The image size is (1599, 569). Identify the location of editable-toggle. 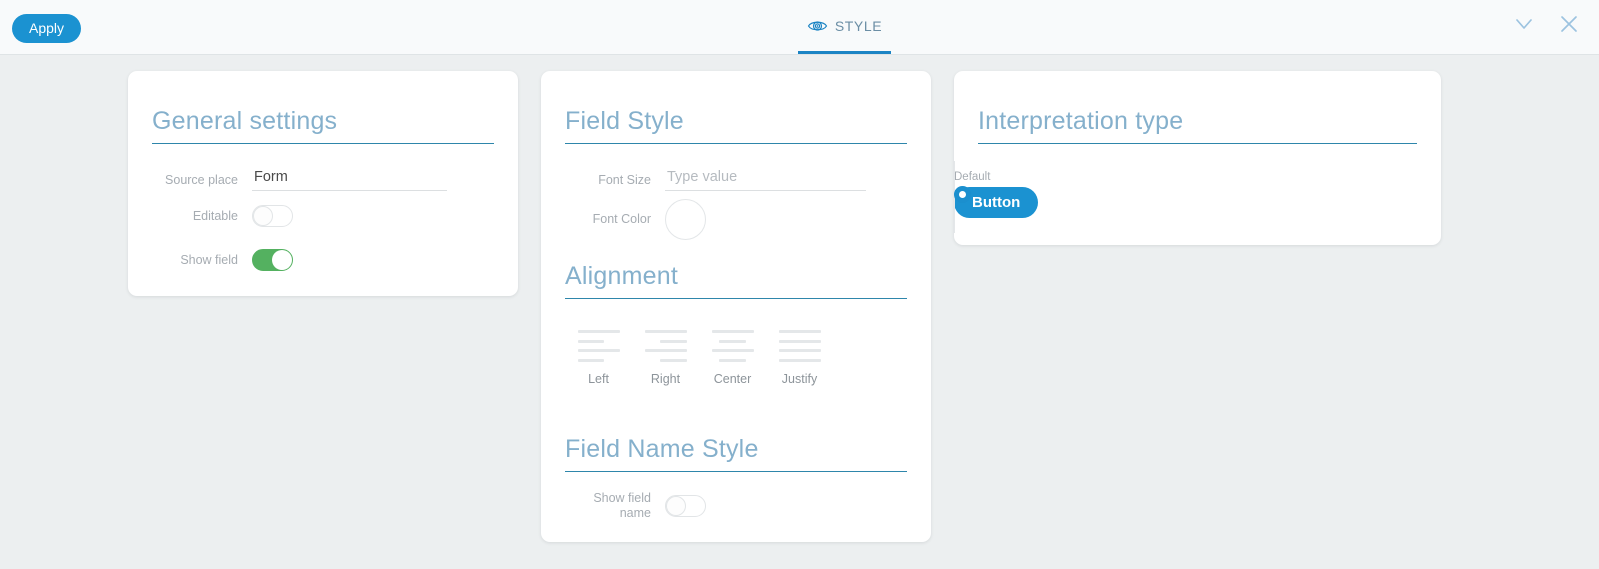
(272, 216).